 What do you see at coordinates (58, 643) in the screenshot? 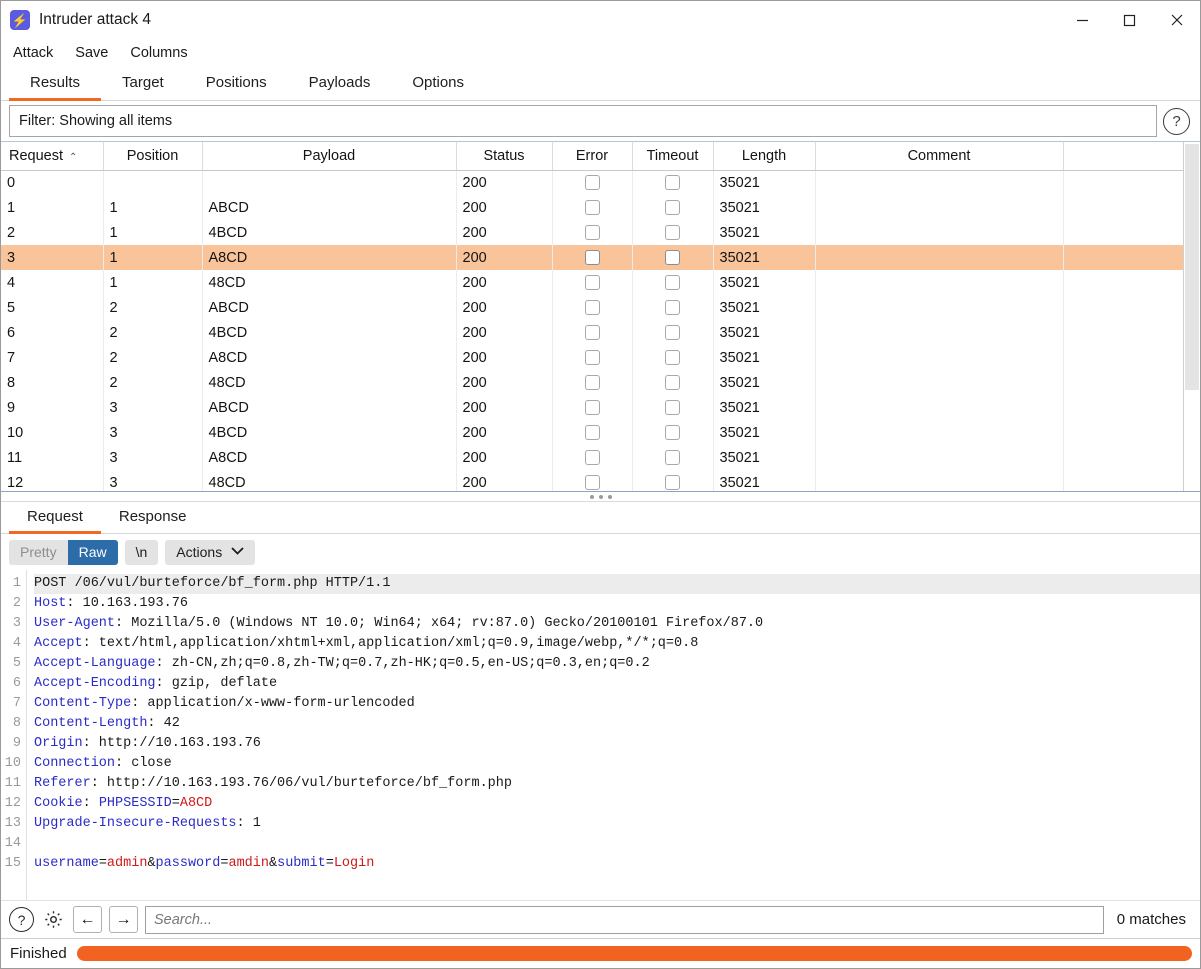
I see `code-segment: Accept` at bounding box center [58, 643].